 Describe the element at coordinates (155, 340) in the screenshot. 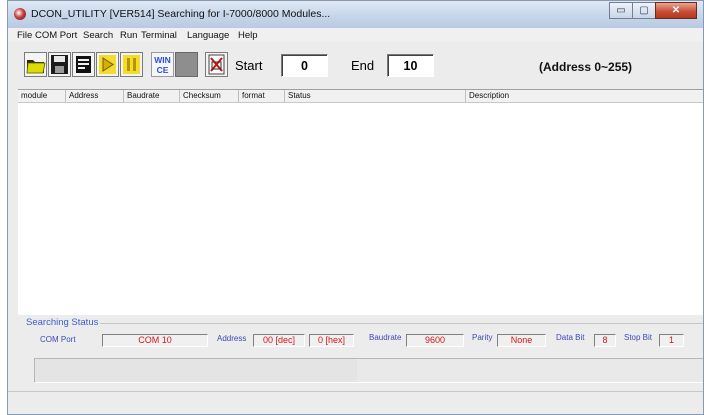

I see `com-port-value: COM 10` at that location.